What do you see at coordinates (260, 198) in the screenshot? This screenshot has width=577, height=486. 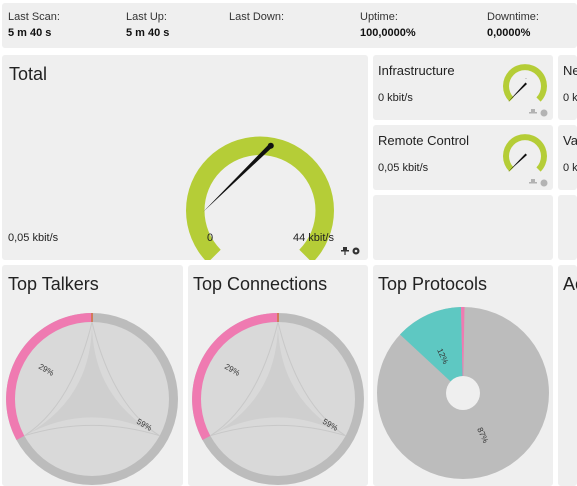 I see `total-gauge` at bounding box center [260, 198].